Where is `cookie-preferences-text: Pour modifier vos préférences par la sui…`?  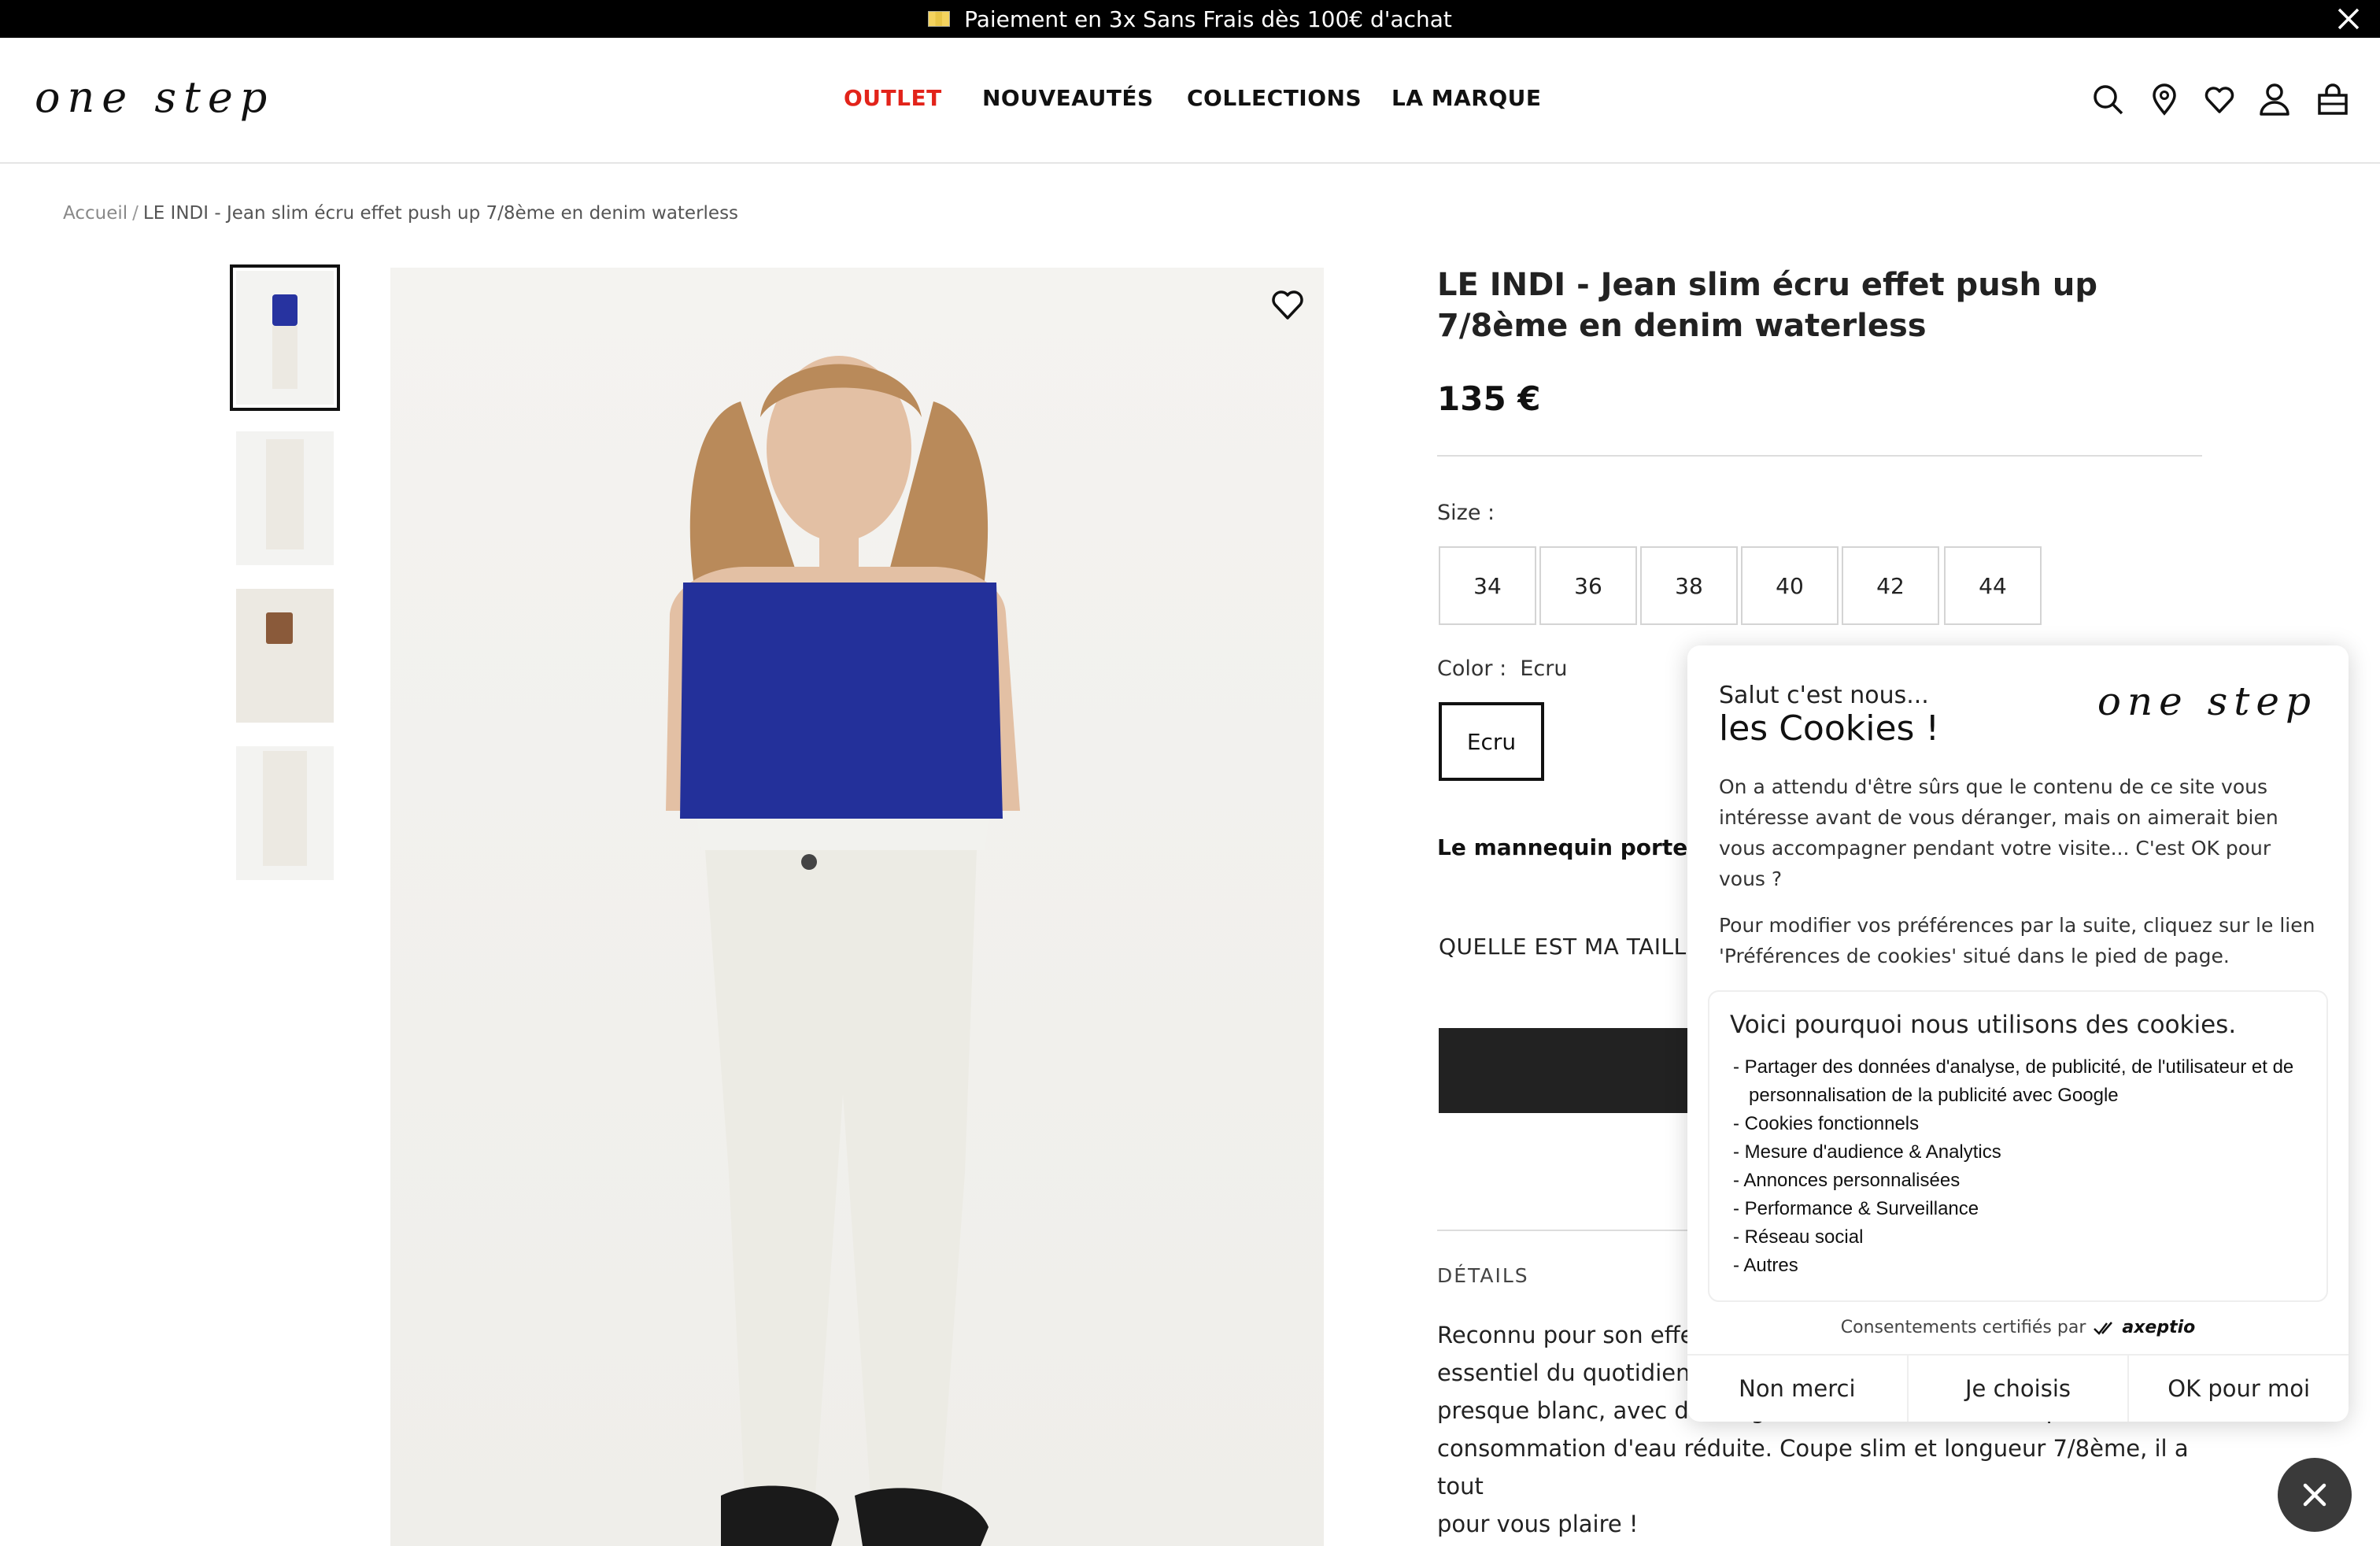 cookie-preferences-text: Pour modifier vos préférences par la sui… is located at coordinates (2017, 940).